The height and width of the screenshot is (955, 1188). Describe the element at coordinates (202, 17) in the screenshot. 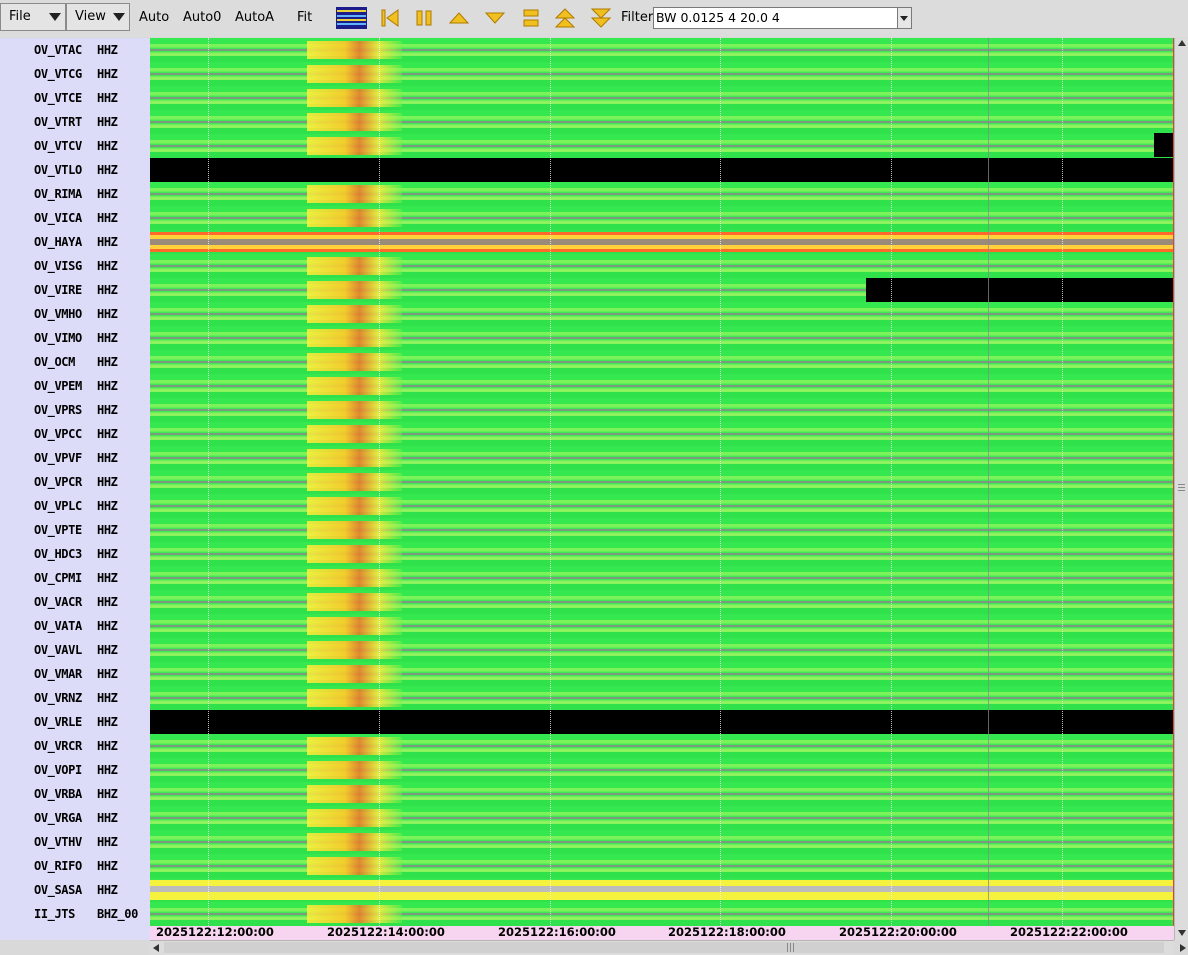

I see `auto0-button: Auto0` at that location.